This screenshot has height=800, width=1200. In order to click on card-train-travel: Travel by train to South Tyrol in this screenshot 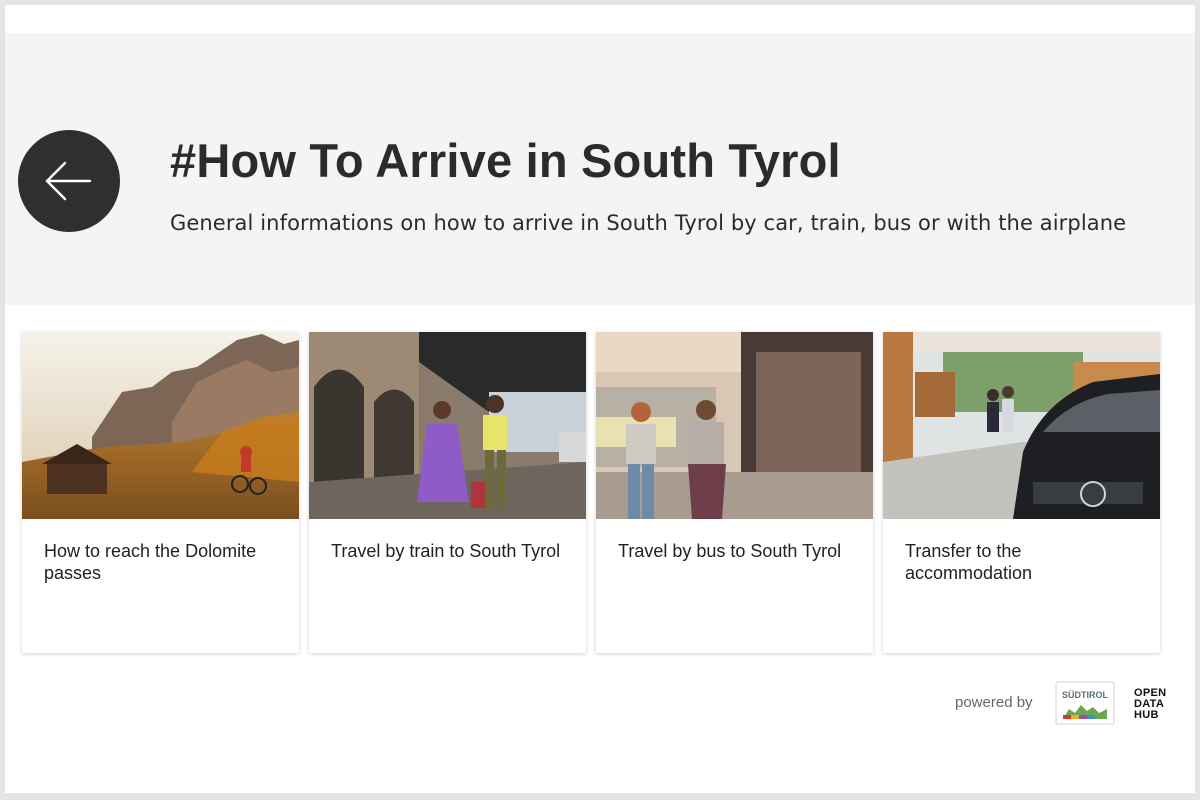, I will do `click(447, 492)`.